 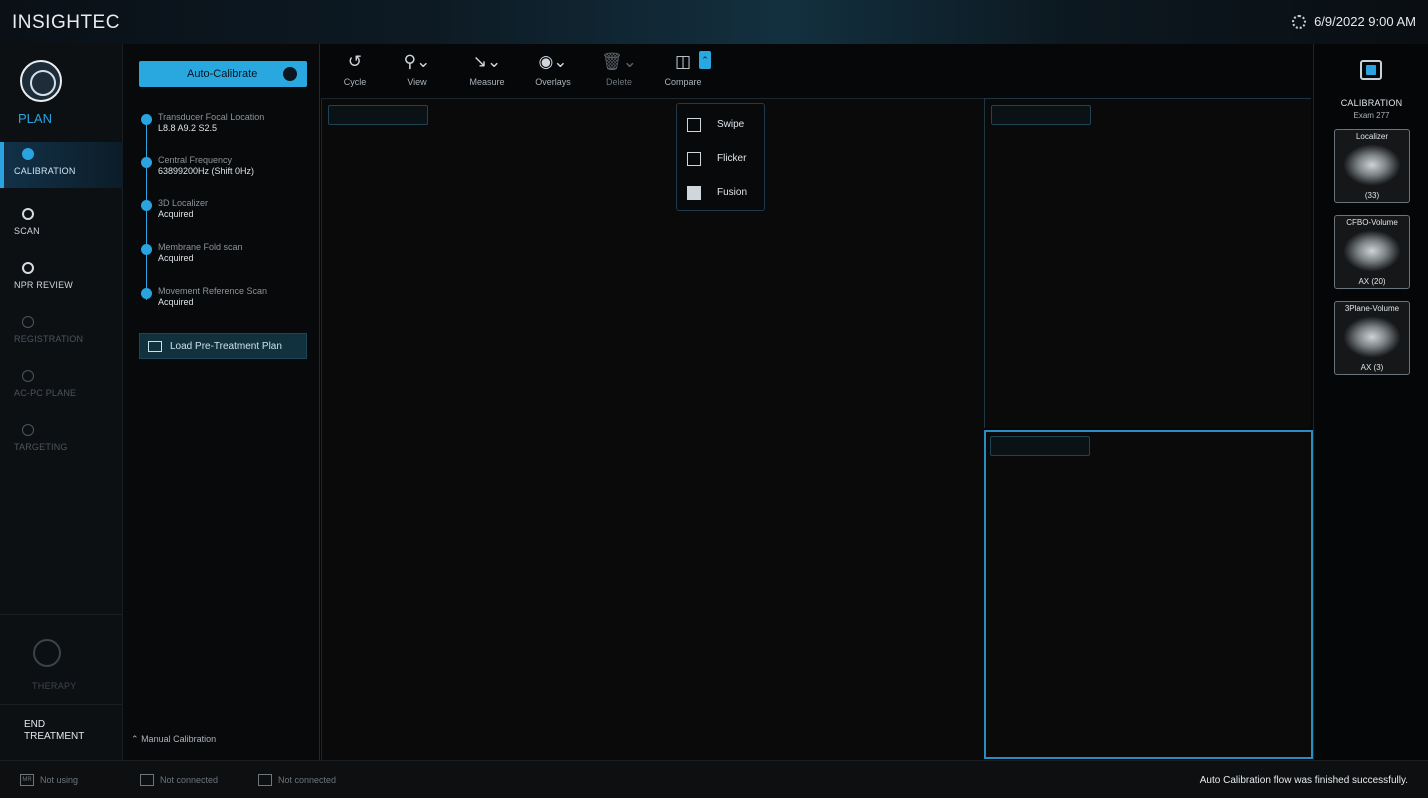 I want to click on datetime: 6/9/2022 9:00 AM, so click(x=1354, y=21).